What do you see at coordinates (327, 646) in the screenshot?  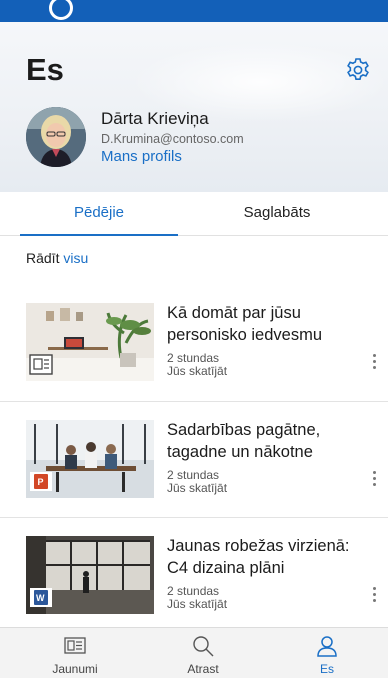 I see `person-icon` at bounding box center [327, 646].